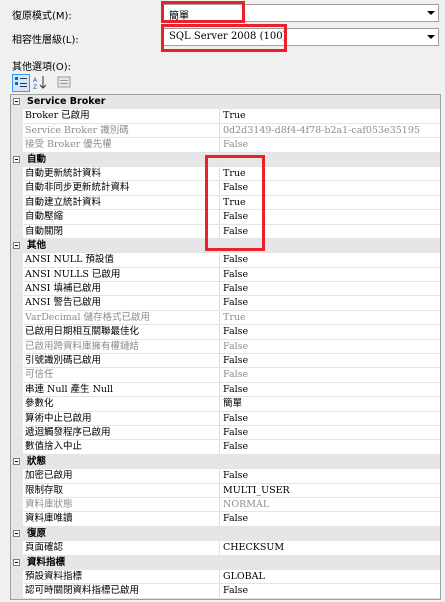  Describe the element at coordinates (49, 476) in the screenshot. I see `property-name: 加密已啟用` at that location.